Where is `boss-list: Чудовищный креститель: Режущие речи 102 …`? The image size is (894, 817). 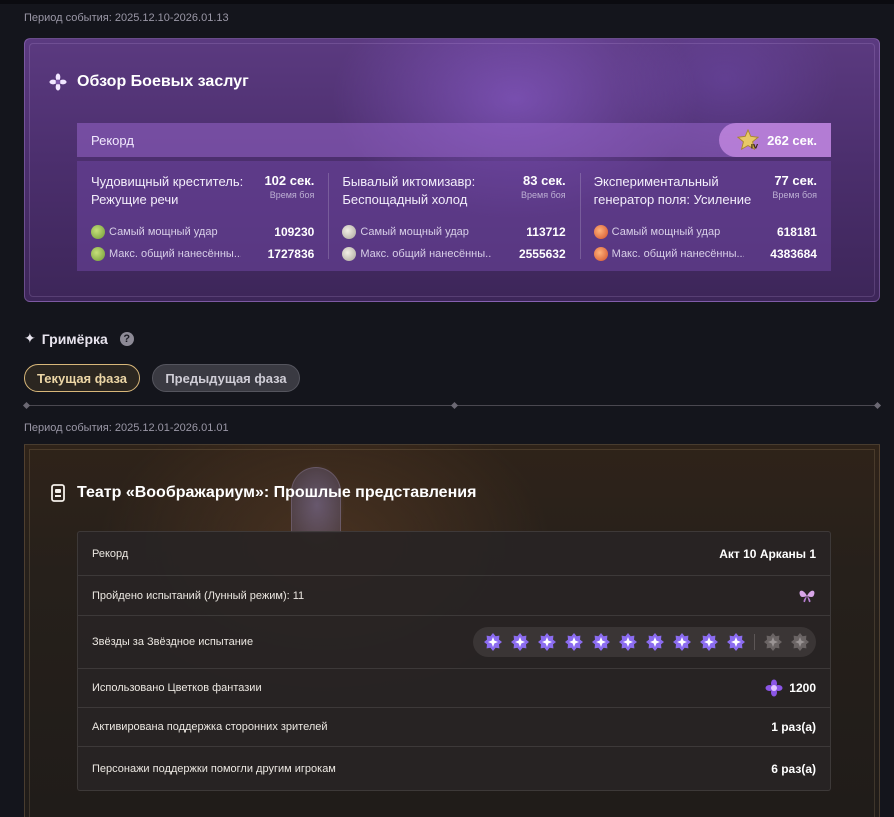 boss-list: Чудовищный креститель: Режущие речи 102 … is located at coordinates (454, 216).